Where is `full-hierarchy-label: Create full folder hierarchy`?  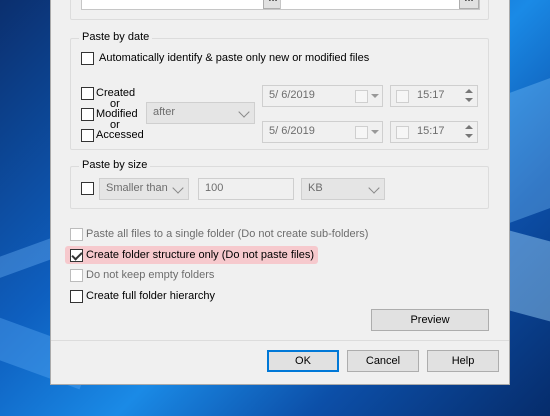
full-hierarchy-label: Create full folder hierarchy is located at coordinates (150, 296).